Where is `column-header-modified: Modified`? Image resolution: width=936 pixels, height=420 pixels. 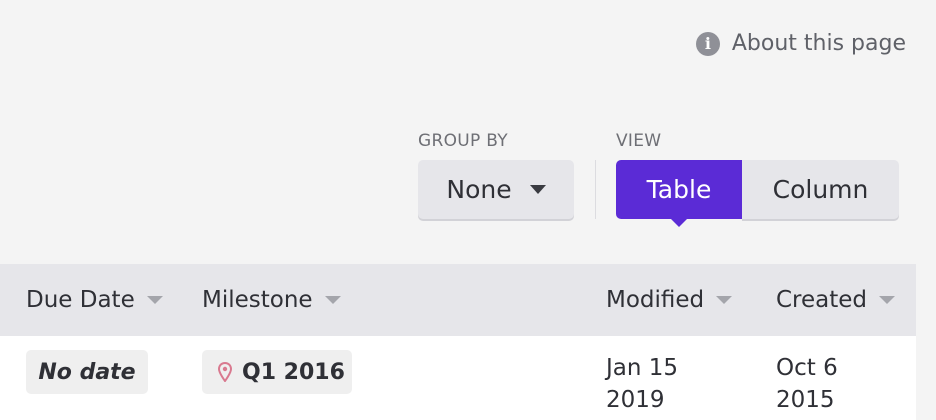 column-header-modified: Modified is located at coordinates (669, 300).